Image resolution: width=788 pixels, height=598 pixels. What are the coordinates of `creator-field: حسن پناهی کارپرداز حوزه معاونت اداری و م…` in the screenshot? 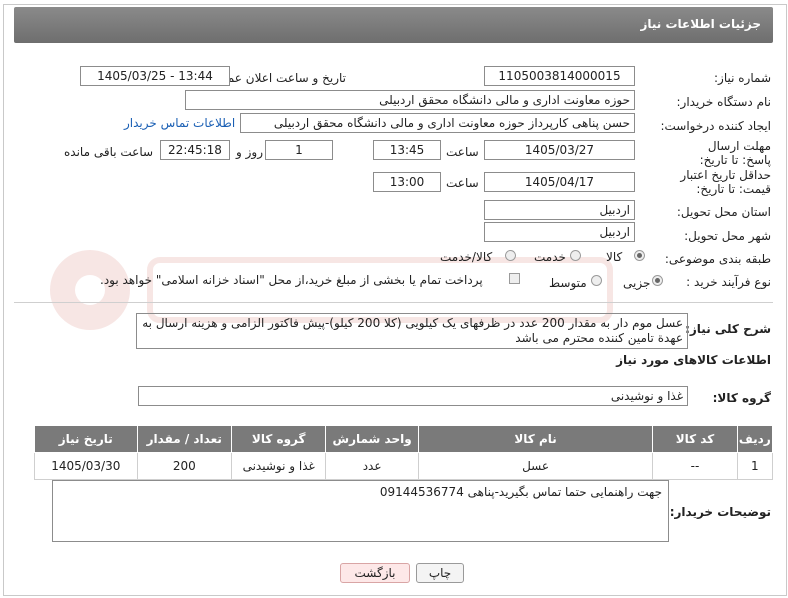 It's located at (437, 123).